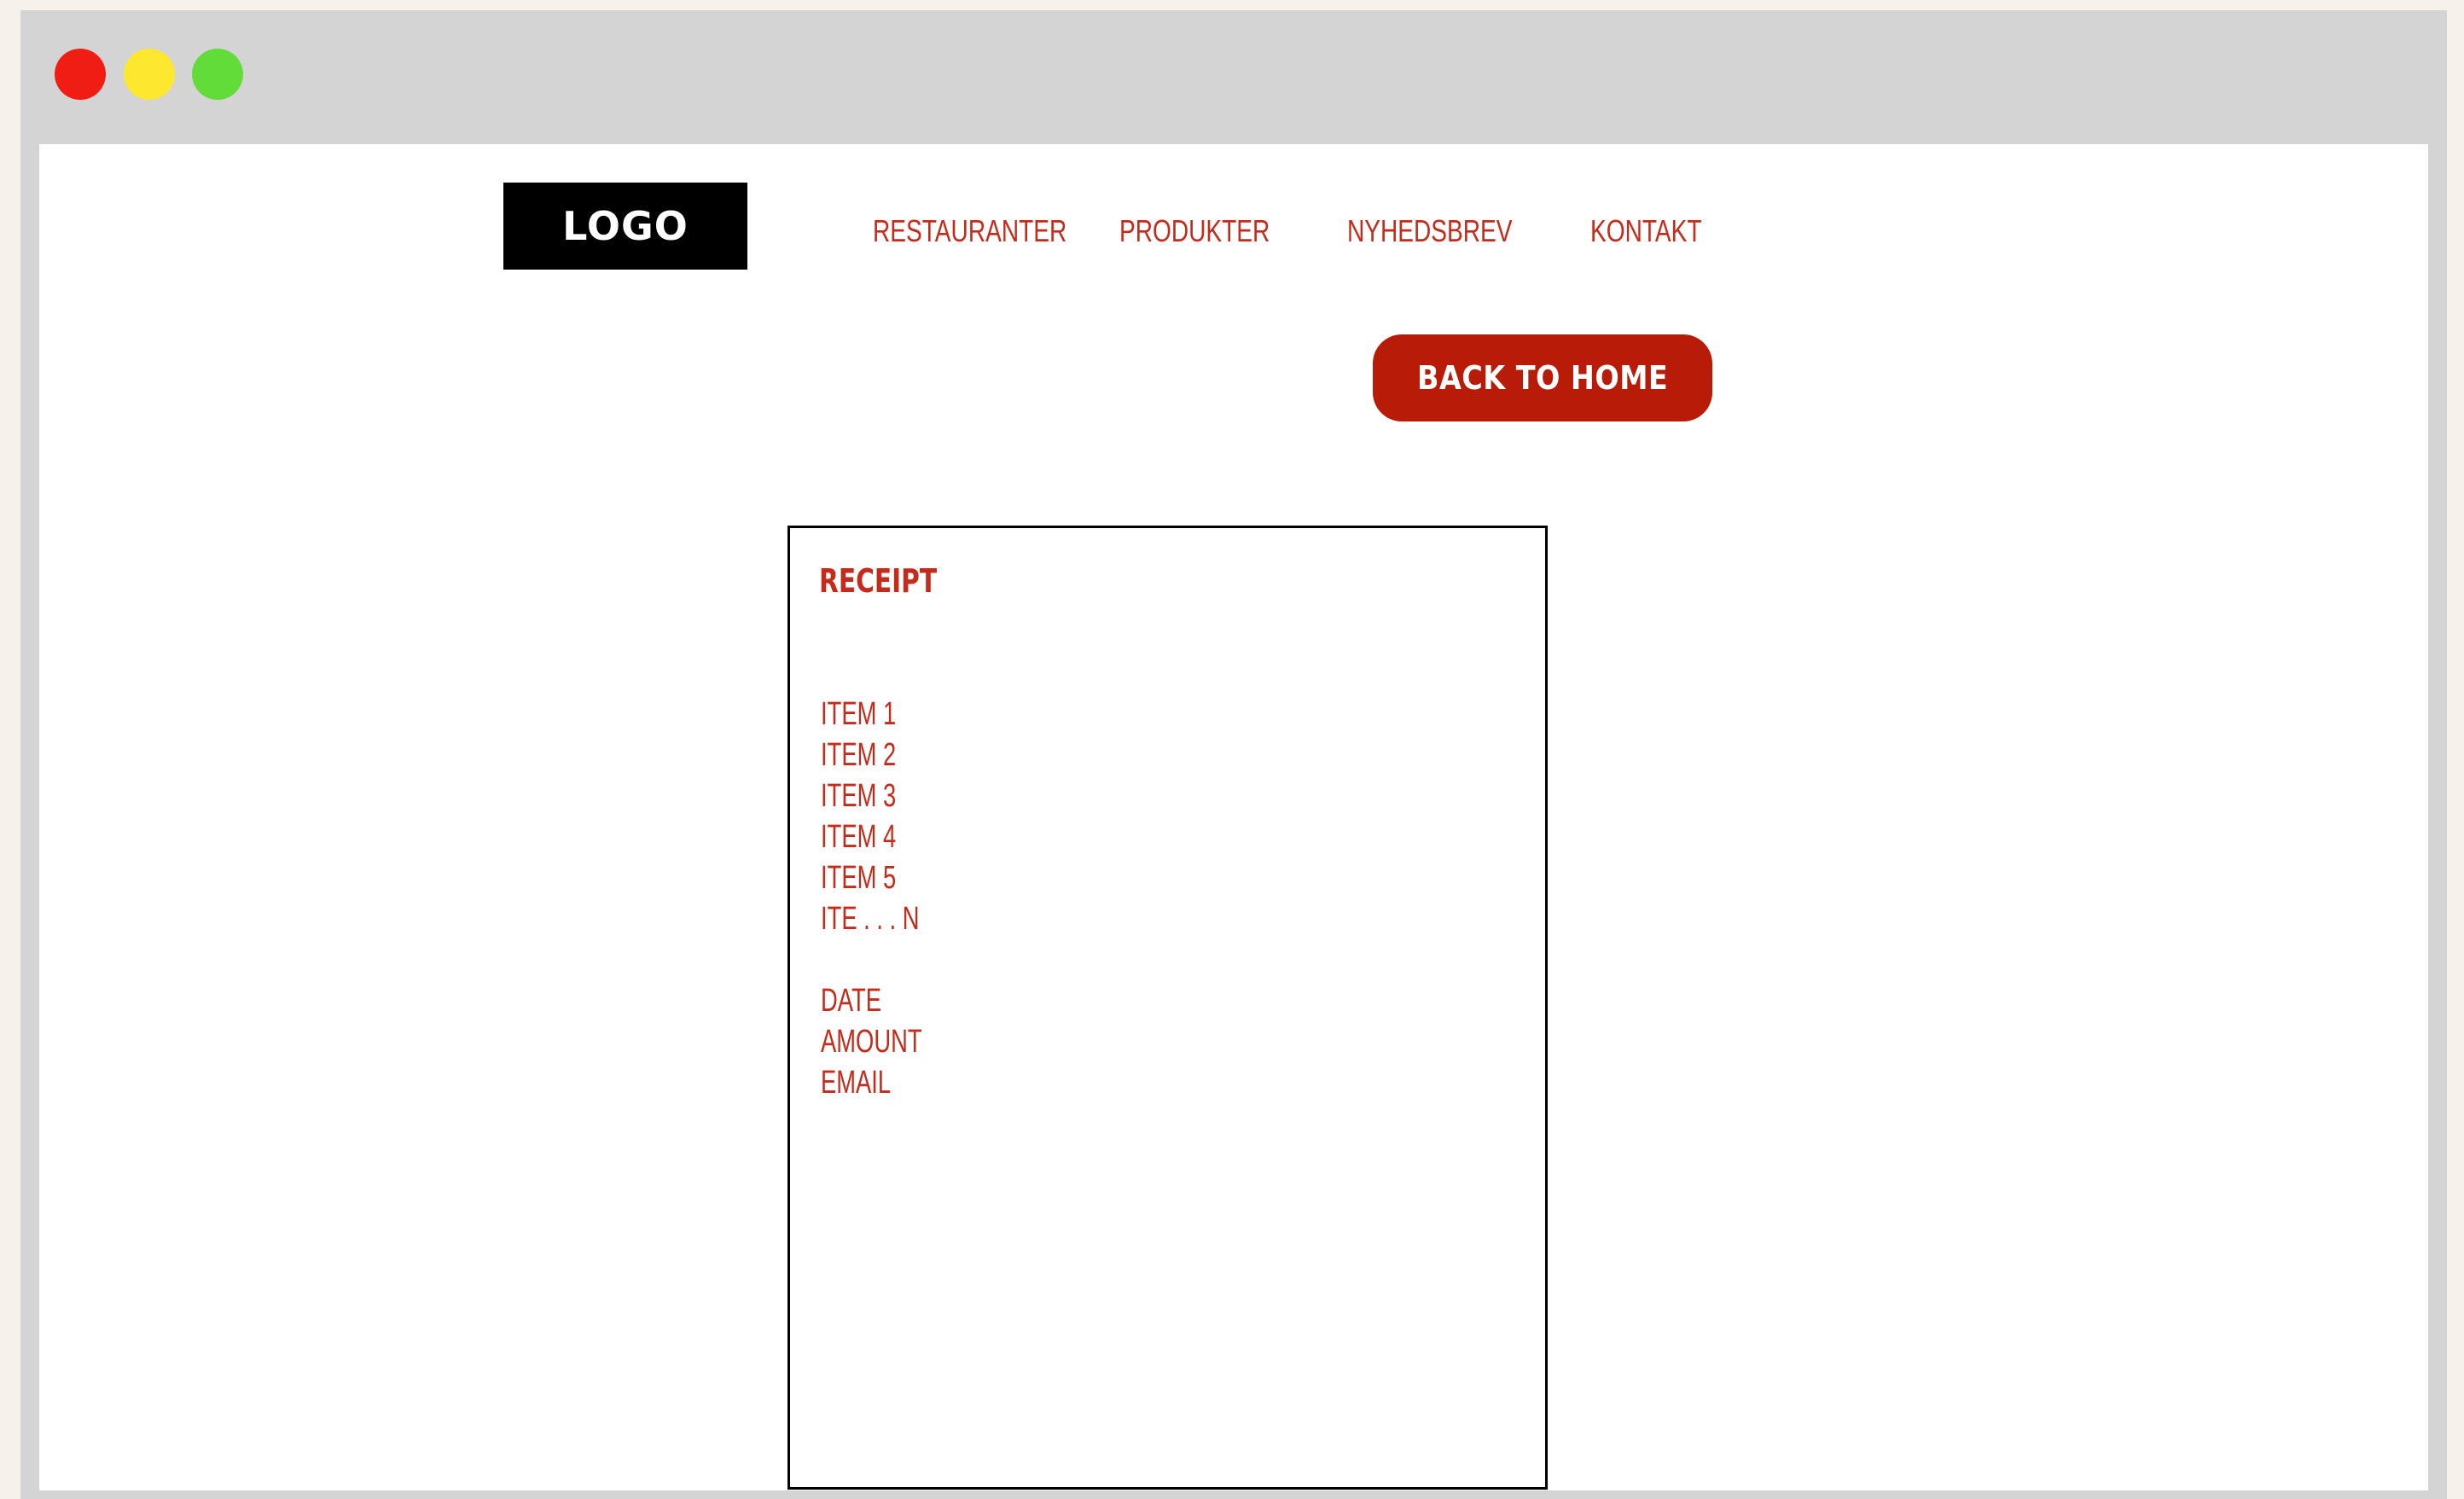 The height and width of the screenshot is (1499, 2464). Describe the element at coordinates (217, 74) in the screenshot. I see `maximize-window-button` at that location.